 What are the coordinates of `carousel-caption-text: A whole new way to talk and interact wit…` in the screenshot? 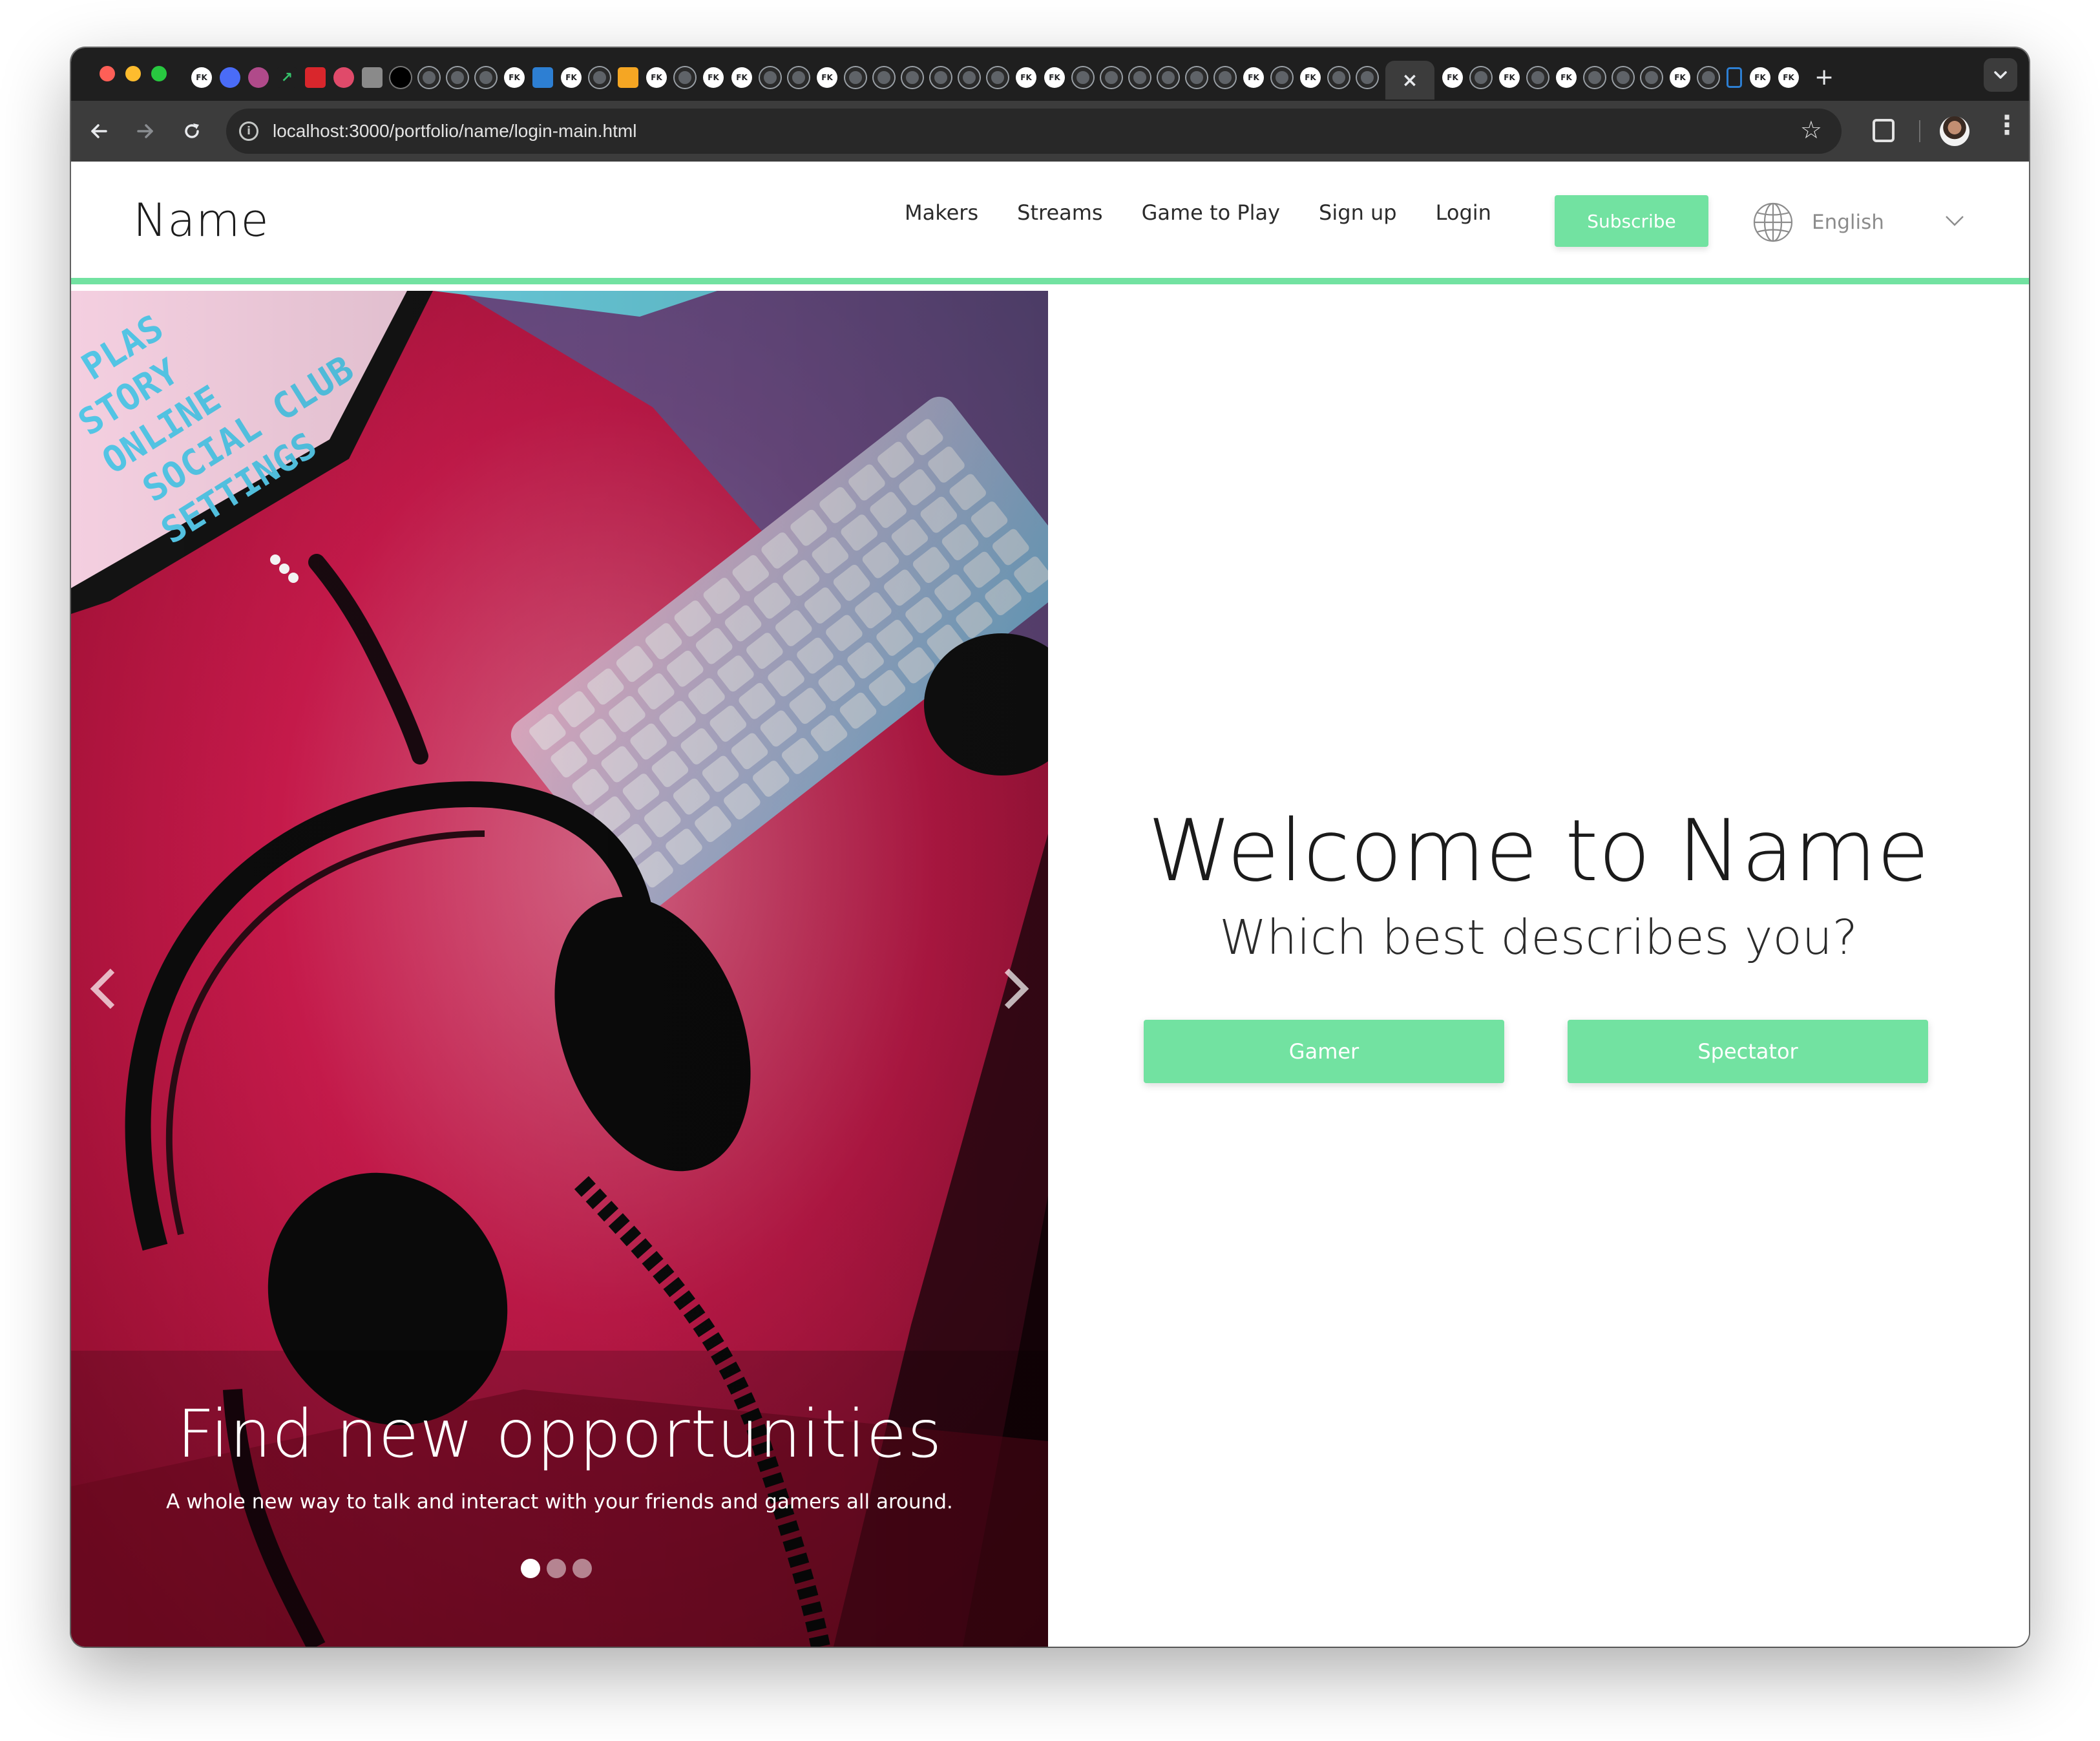 It's located at (560, 1502).